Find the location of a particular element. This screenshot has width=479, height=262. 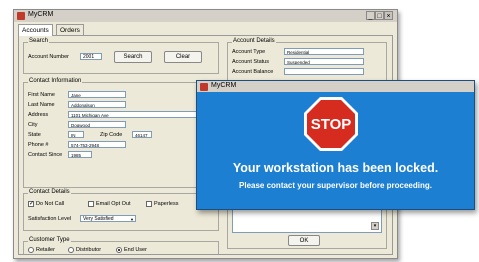

satisfaction-level-value: Very Satisfied is located at coordinates (98, 219).